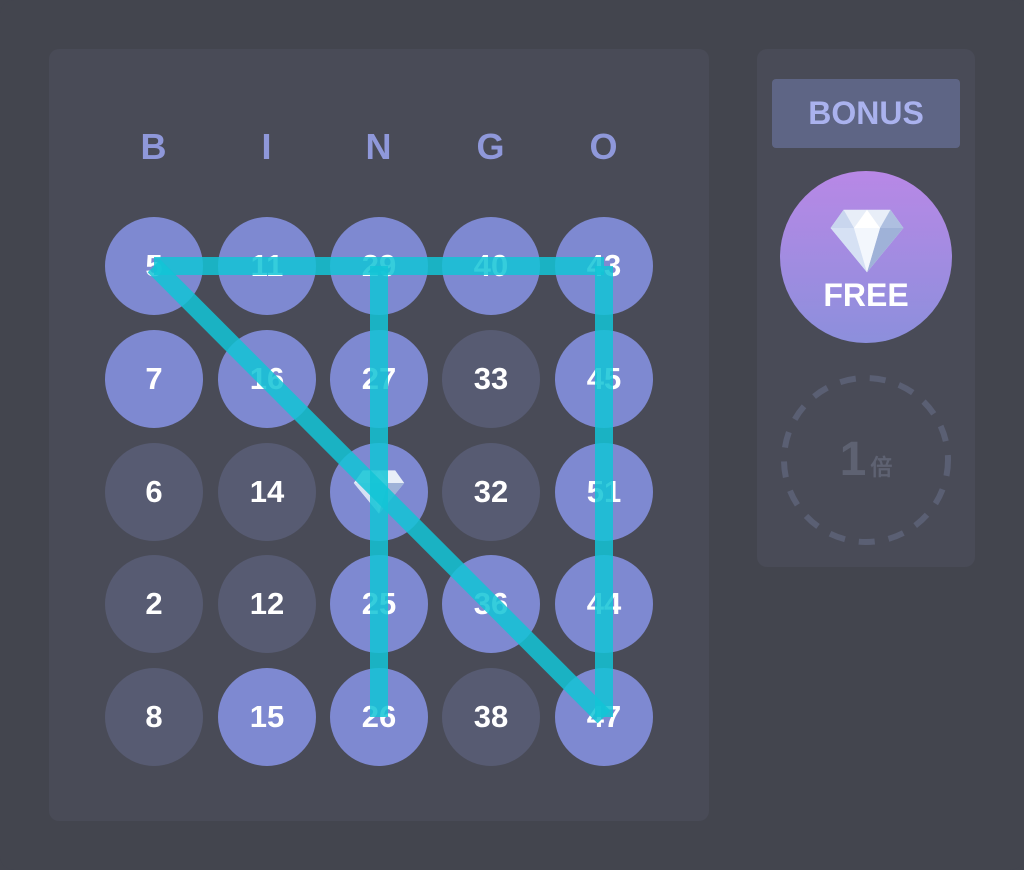  Describe the element at coordinates (604, 717) in the screenshot. I see `bingo-cell-47: 47` at that location.